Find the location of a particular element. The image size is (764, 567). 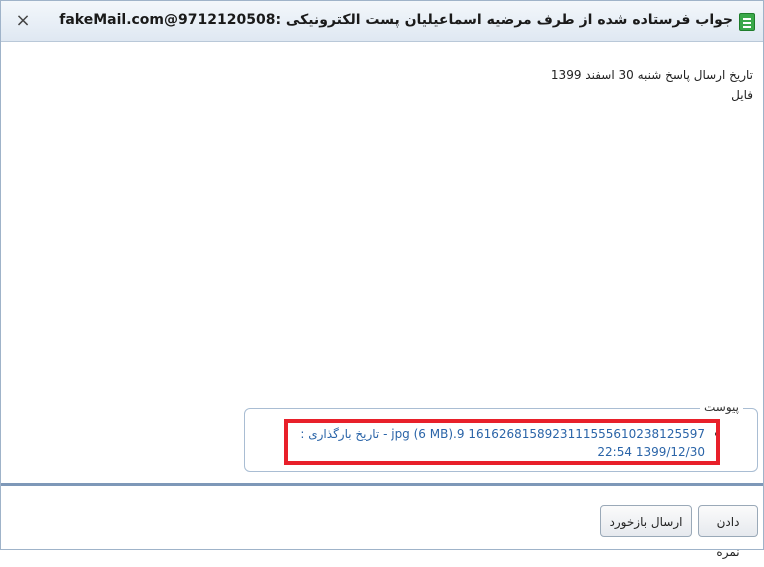

send-date: تاریخ ارسال پاسخ شنبه 30 اسفند 1399 is located at coordinates (651, 75).